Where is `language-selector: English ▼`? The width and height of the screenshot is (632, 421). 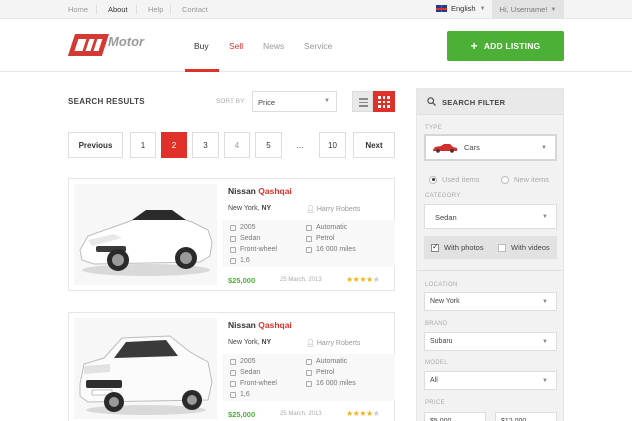
language-selector: English ▼ is located at coordinates (461, 8).